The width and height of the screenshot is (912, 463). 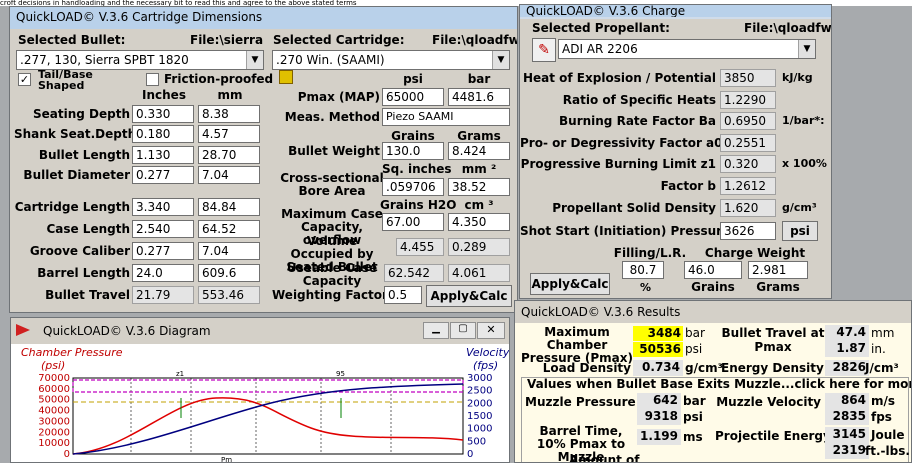 I want to click on dim-row-inches: 2.540, so click(x=163, y=229).